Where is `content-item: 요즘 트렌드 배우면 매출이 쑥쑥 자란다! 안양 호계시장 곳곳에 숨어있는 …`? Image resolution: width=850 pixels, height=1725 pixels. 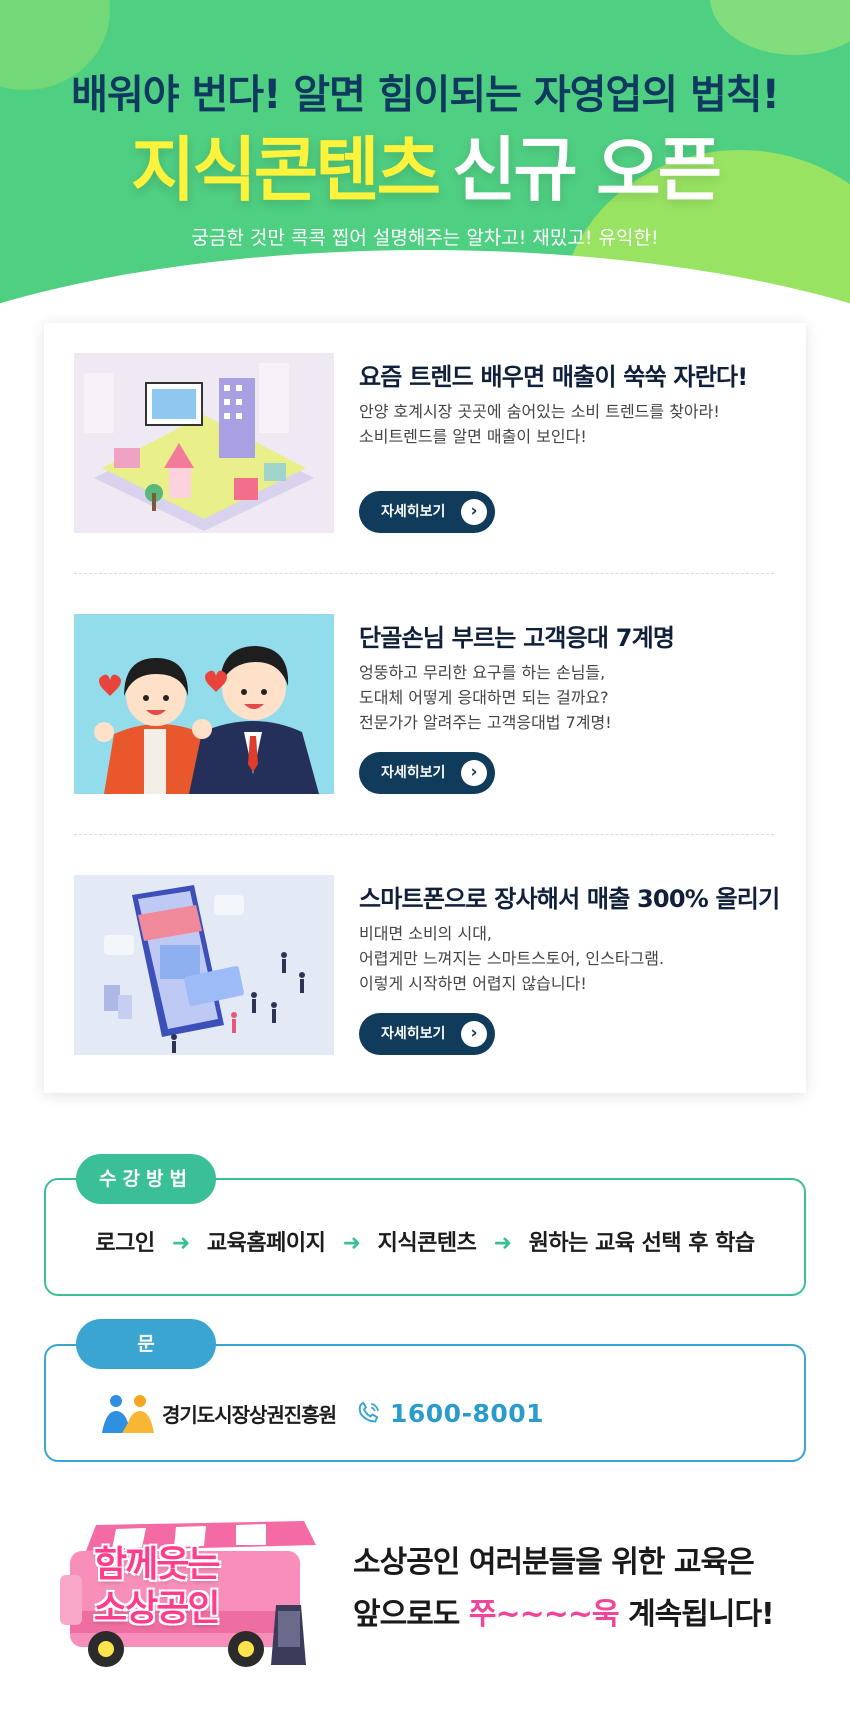
content-item: 요즘 트렌드 배우면 매출이 쑥쑥 자란다! 안양 호계시장 곳곳에 숨어있는 … is located at coordinates (424, 443).